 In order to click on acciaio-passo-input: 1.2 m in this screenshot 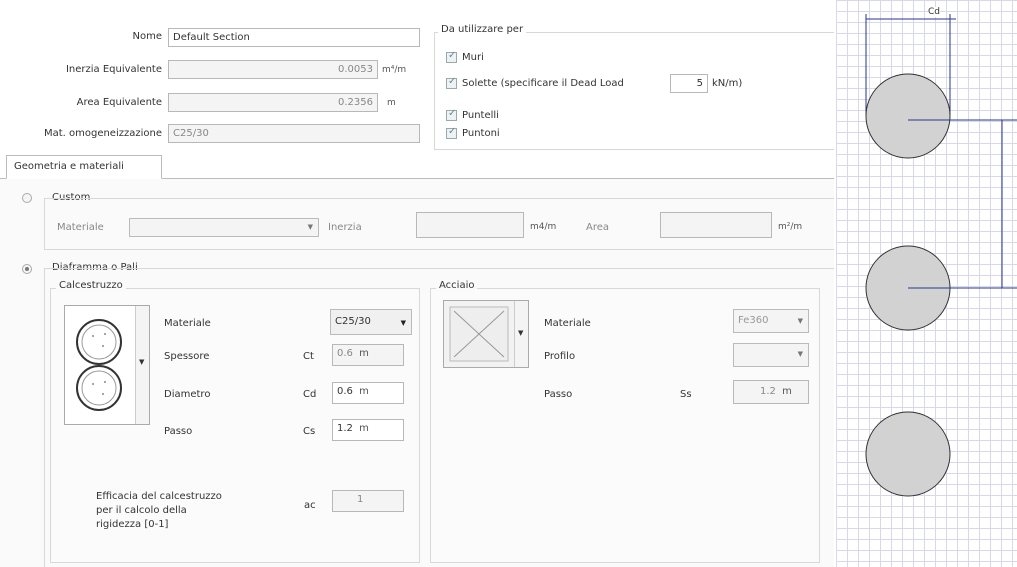, I will do `click(771, 392)`.